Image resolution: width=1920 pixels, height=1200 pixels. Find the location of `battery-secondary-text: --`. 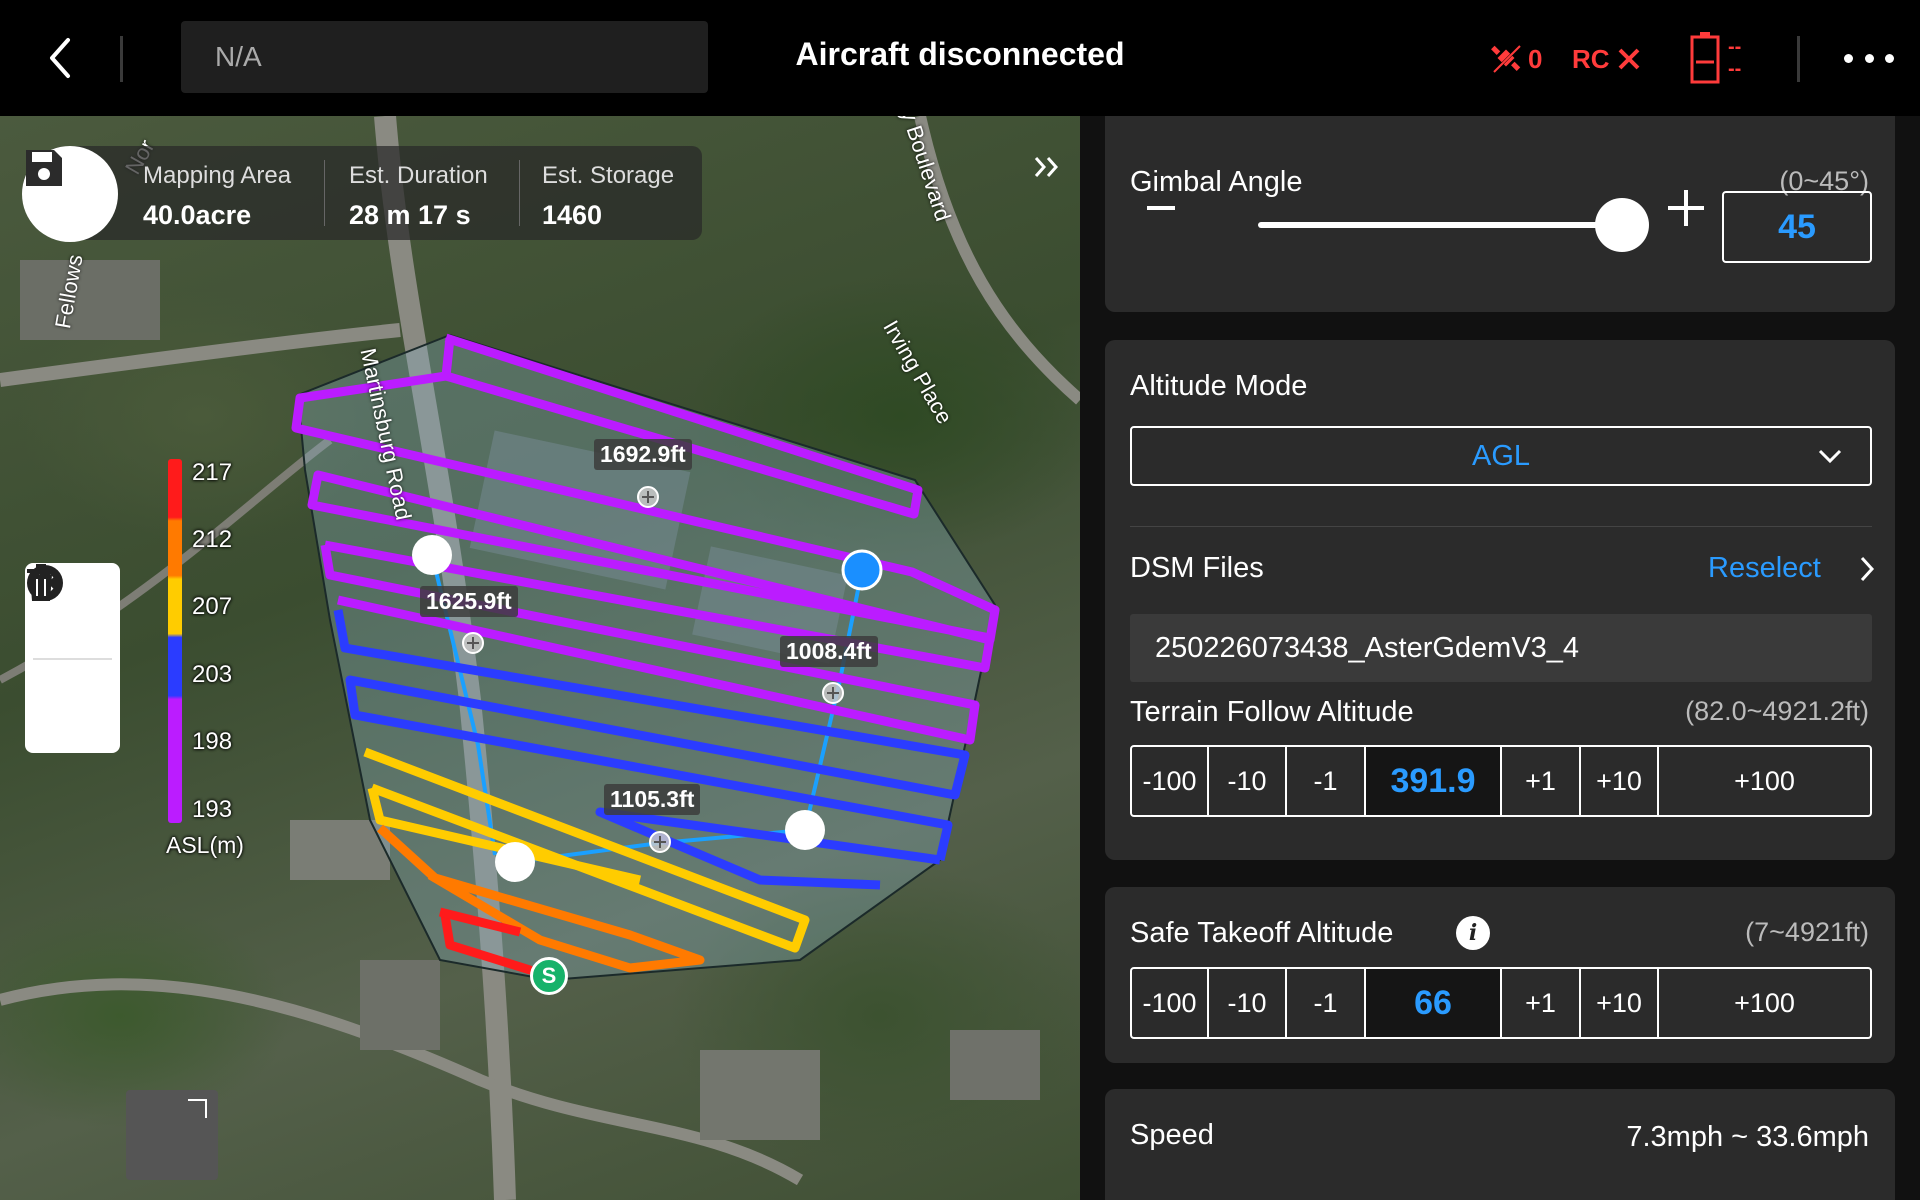

battery-secondary-text: -- is located at coordinates (1735, 69).